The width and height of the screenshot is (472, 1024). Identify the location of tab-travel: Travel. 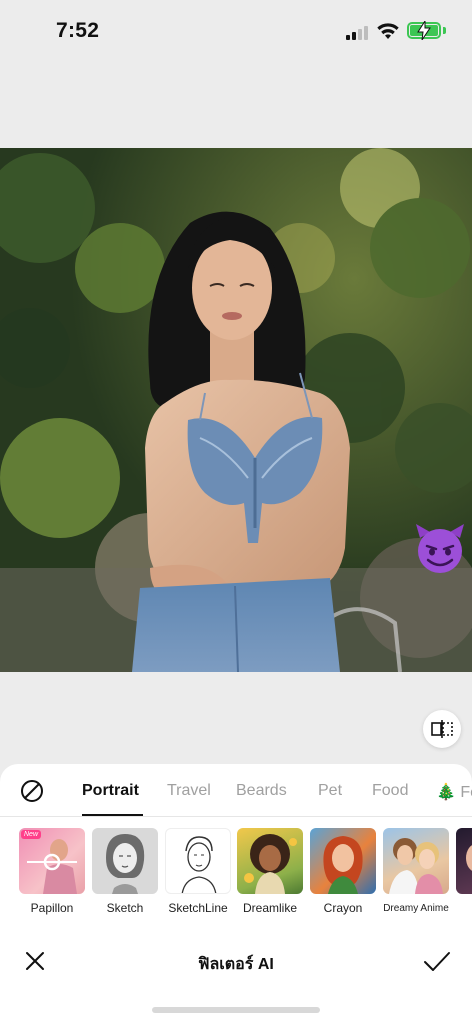
(189, 791).